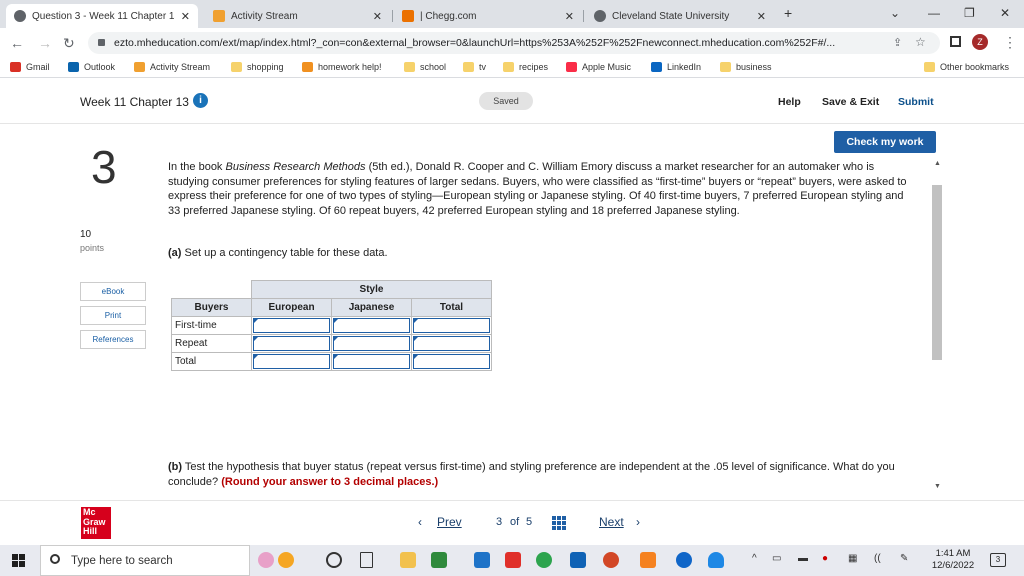 The width and height of the screenshot is (1024, 576). Describe the element at coordinates (803, 558) in the screenshot. I see `battery-icon: ▬` at that location.